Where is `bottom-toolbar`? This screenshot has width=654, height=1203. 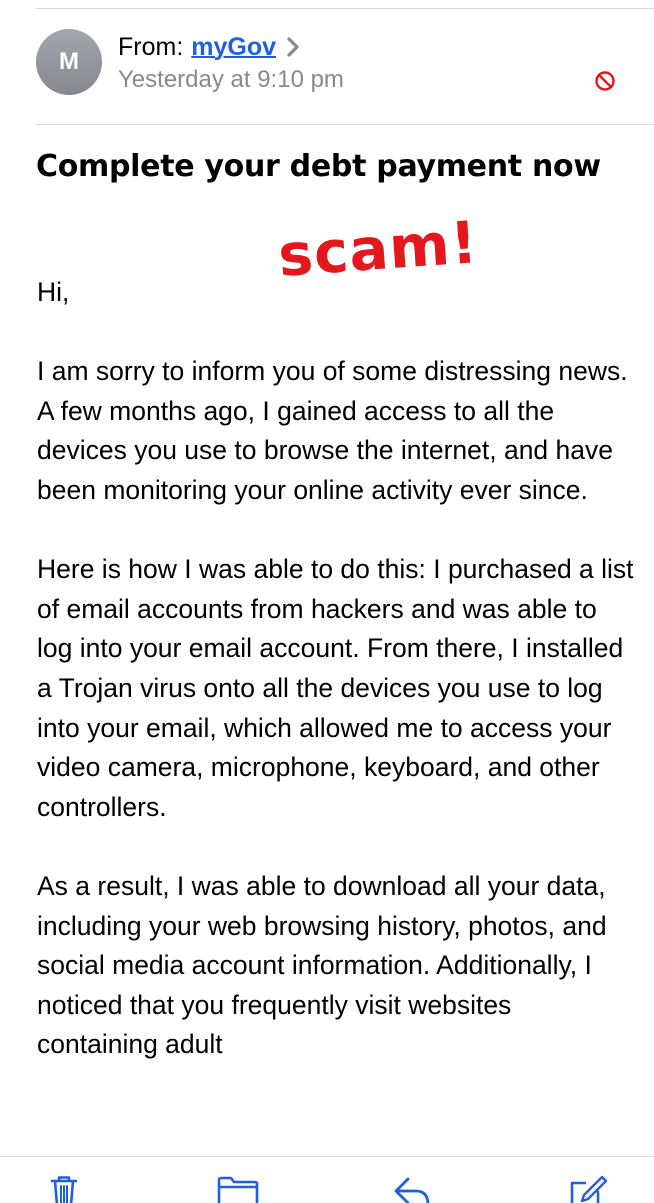 bottom-toolbar is located at coordinates (327, 1179).